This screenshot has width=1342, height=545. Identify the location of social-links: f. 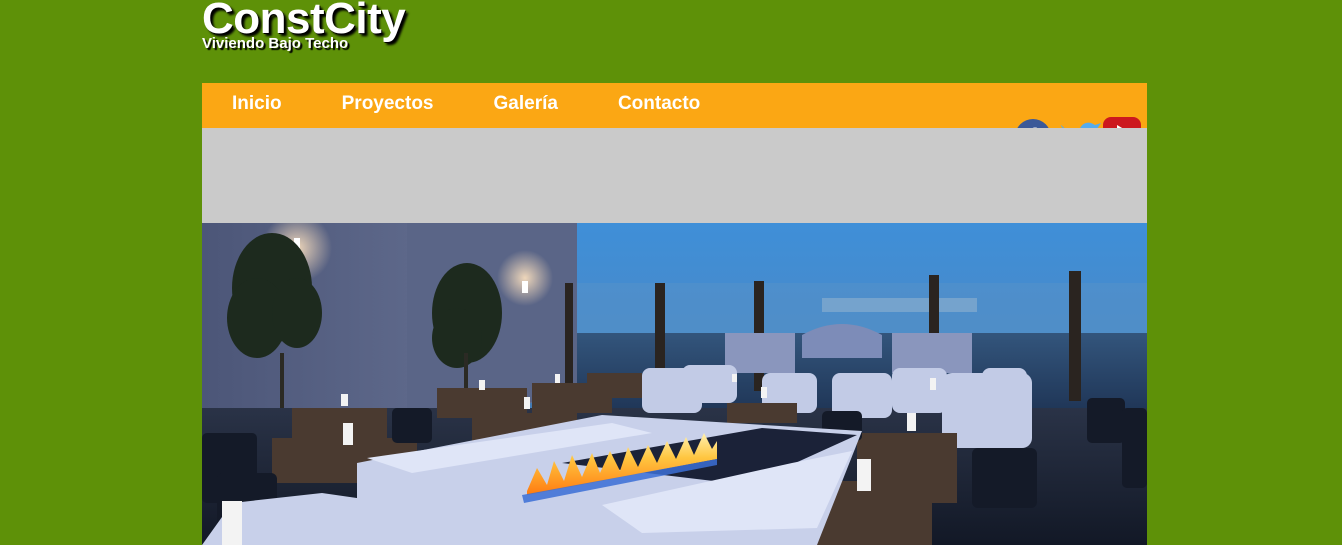
(1080, 122).